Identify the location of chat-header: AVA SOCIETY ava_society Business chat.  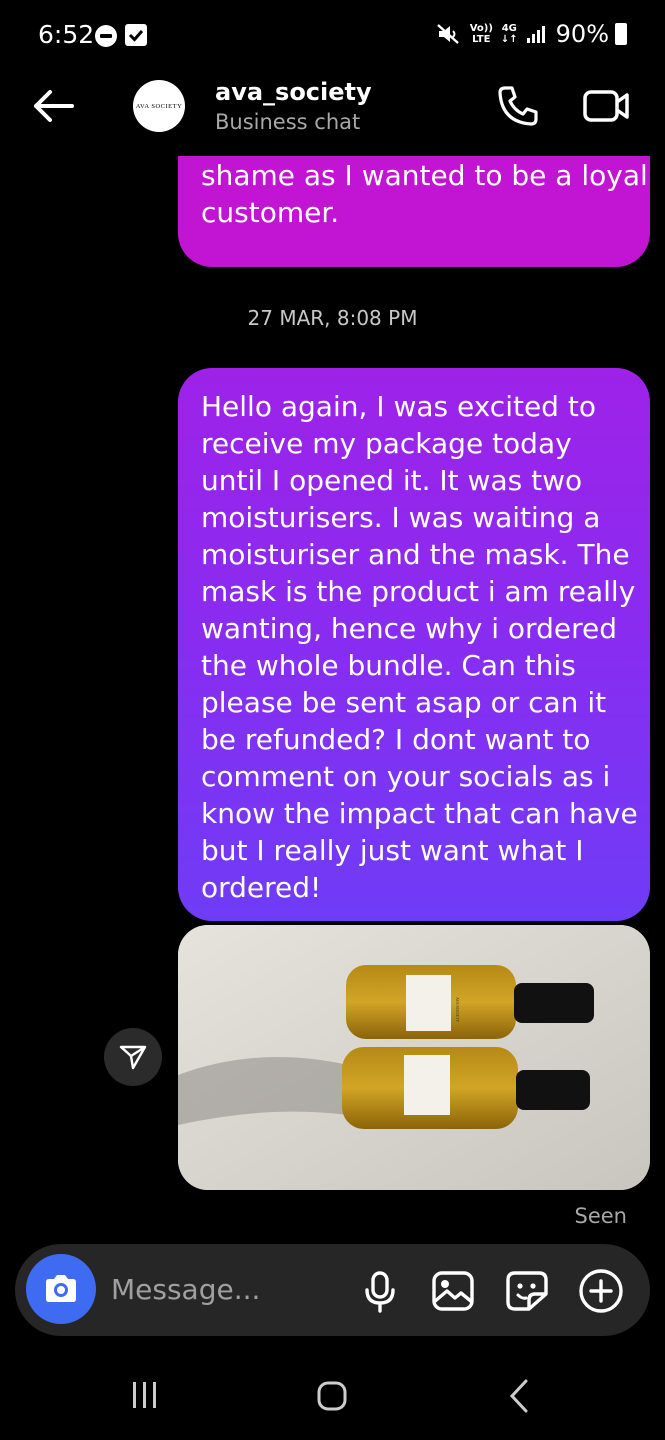
(332, 113).